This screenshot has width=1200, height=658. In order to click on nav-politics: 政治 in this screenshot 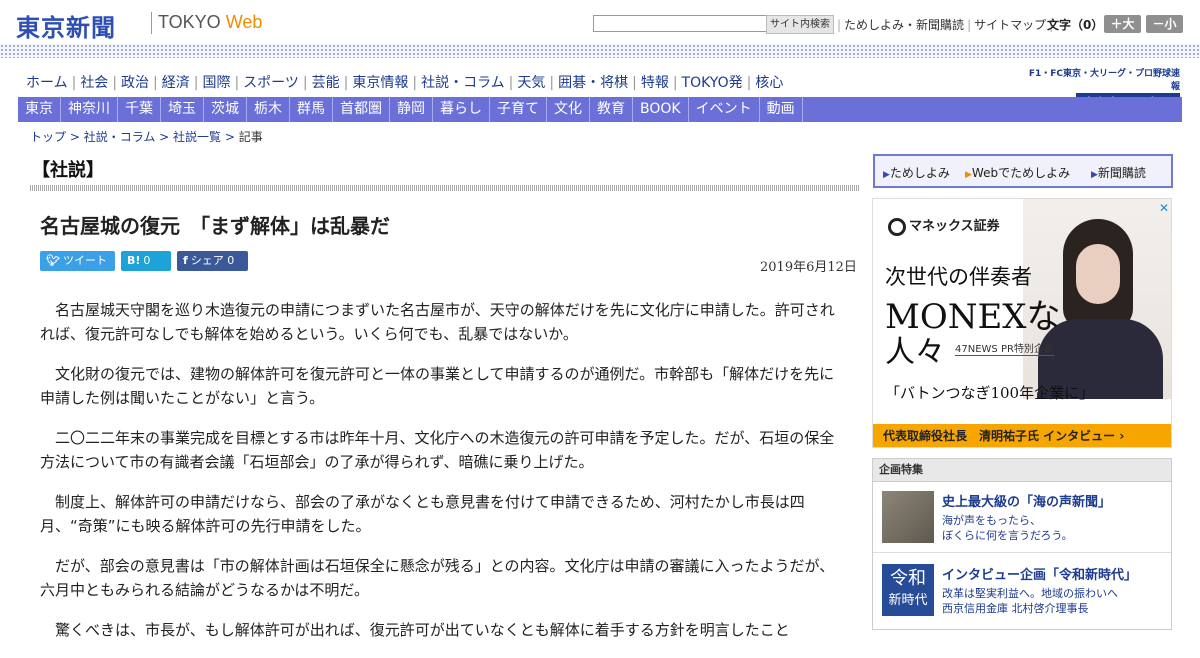, I will do `click(135, 83)`.